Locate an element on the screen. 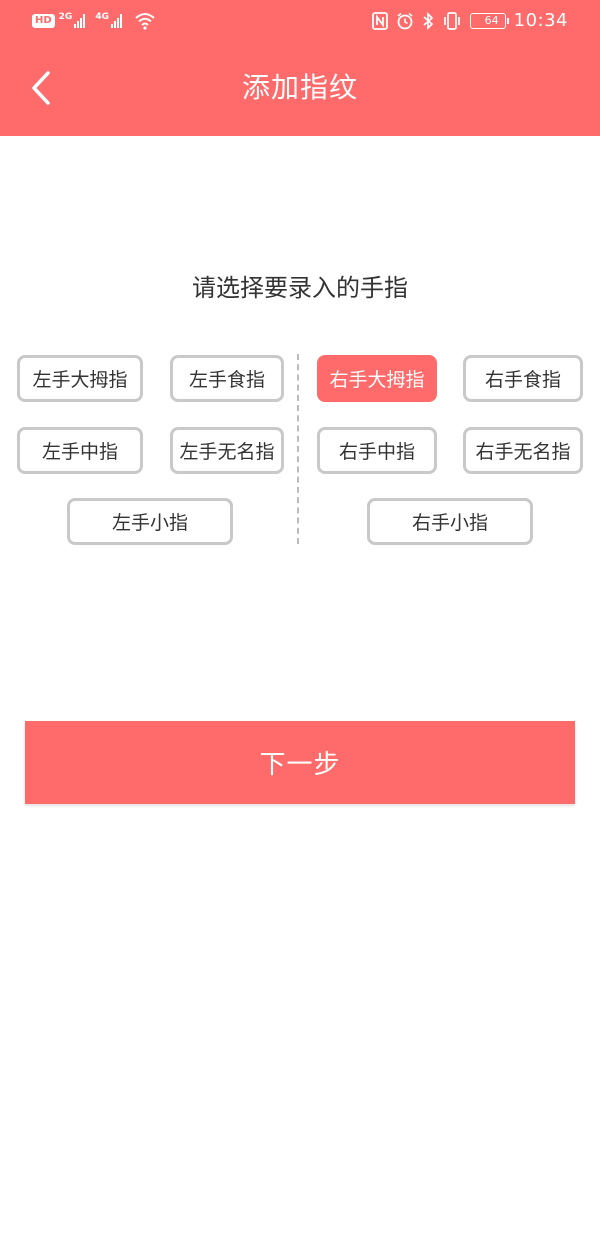 Image resolution: width=600 pixels, height=1246 pixels. alarm-icon is located at coordinates (405, 20).